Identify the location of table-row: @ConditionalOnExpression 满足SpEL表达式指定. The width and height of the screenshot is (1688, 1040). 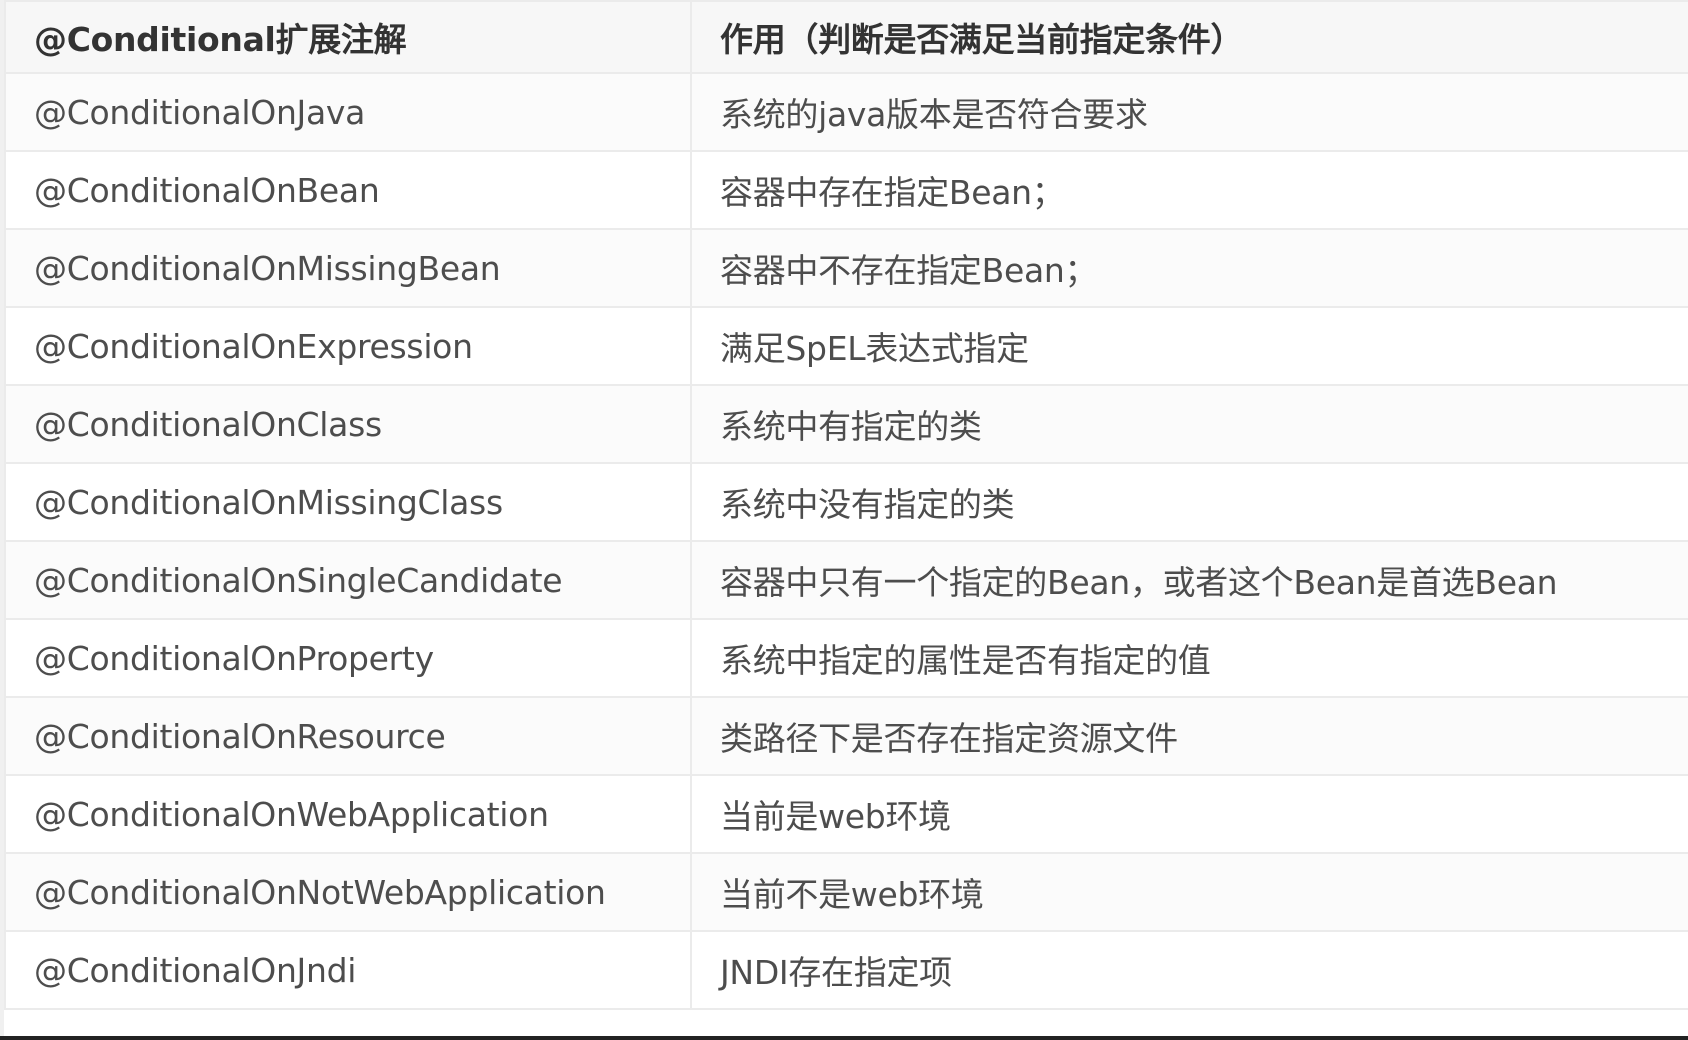
(846, 346).